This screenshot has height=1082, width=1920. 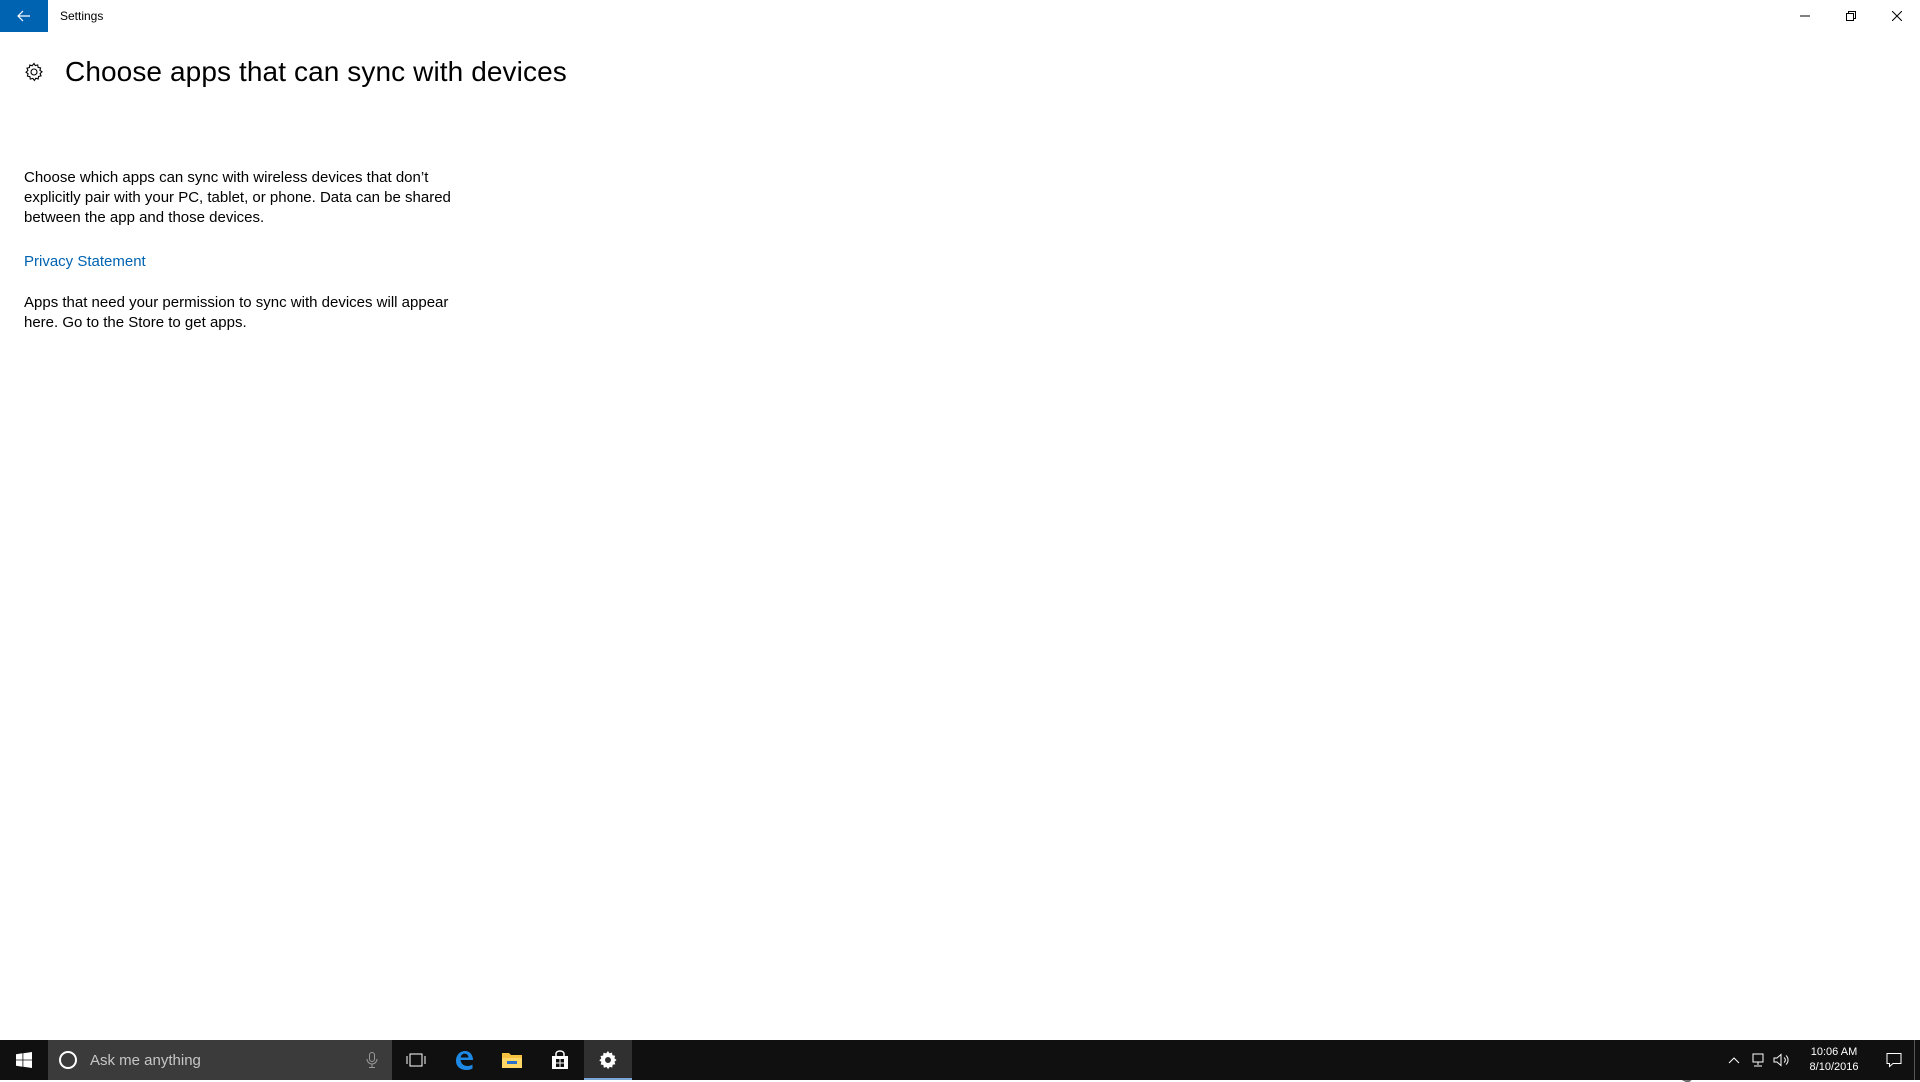 I want to click on edge-button, so click(x=464, y=1060).